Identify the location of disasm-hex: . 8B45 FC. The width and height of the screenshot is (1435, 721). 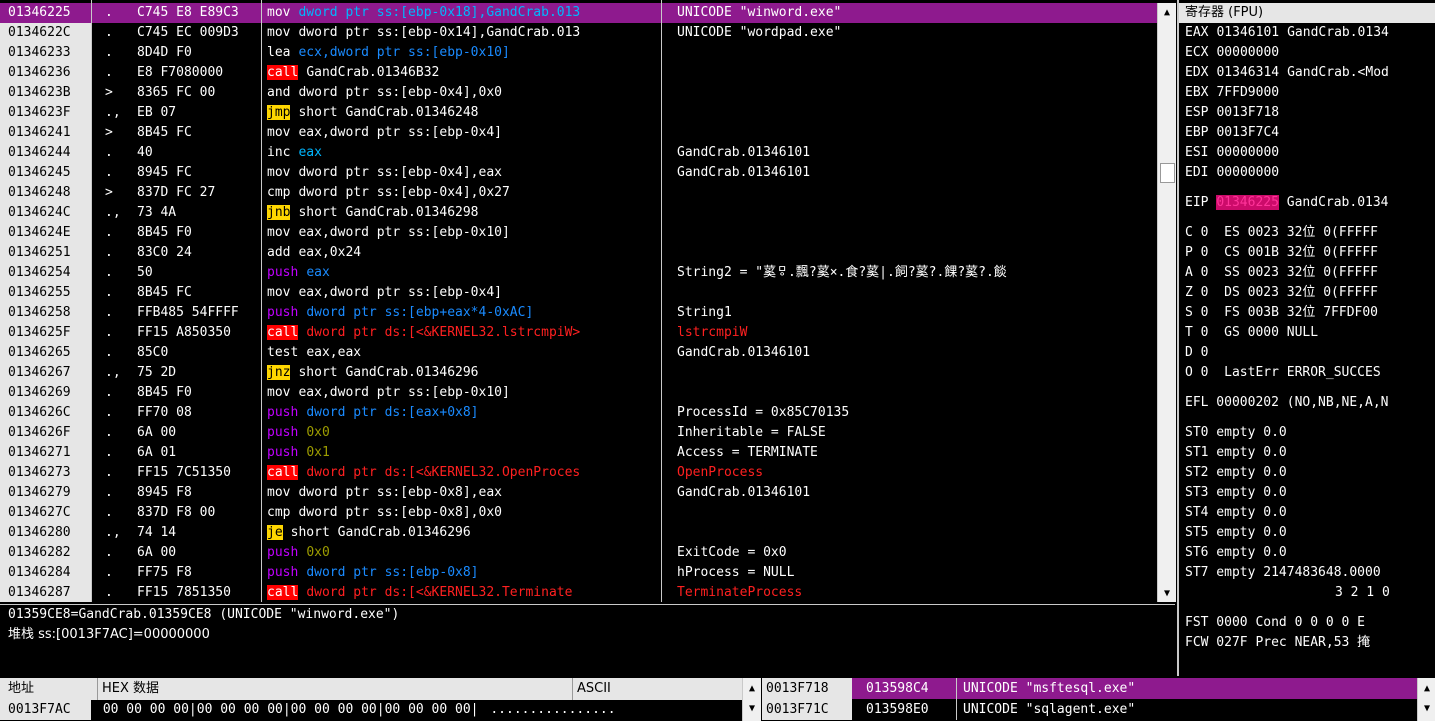
(176, 293).